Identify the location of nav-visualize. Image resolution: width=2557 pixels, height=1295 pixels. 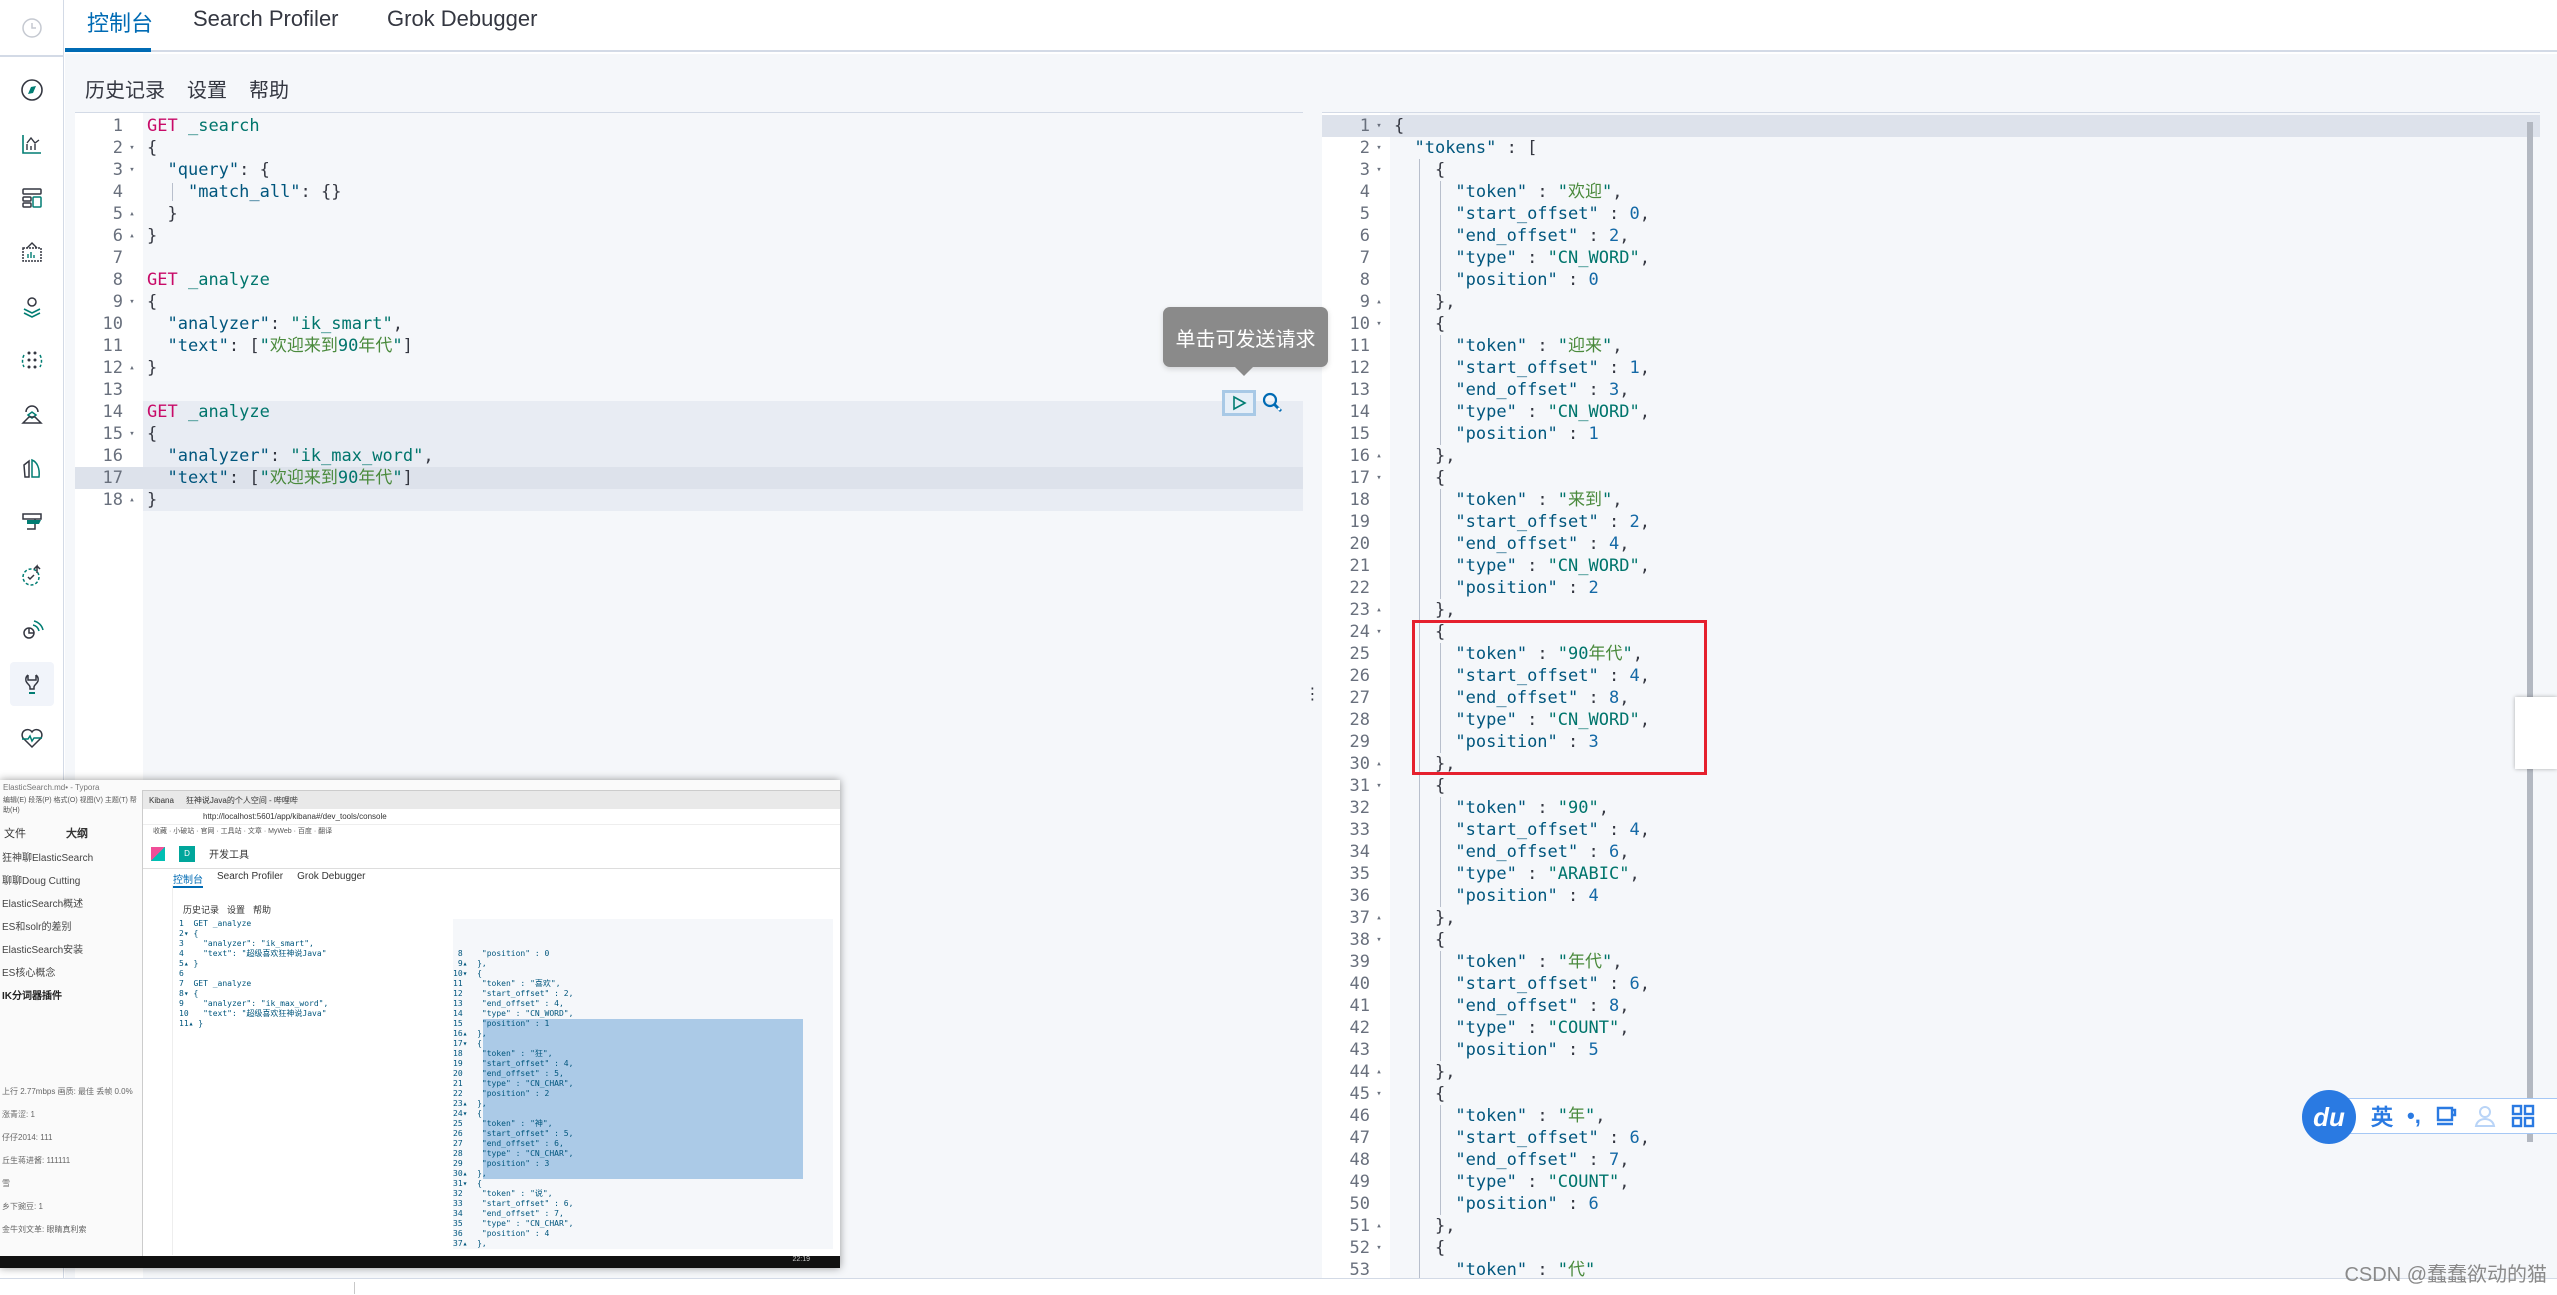
(32, 144).